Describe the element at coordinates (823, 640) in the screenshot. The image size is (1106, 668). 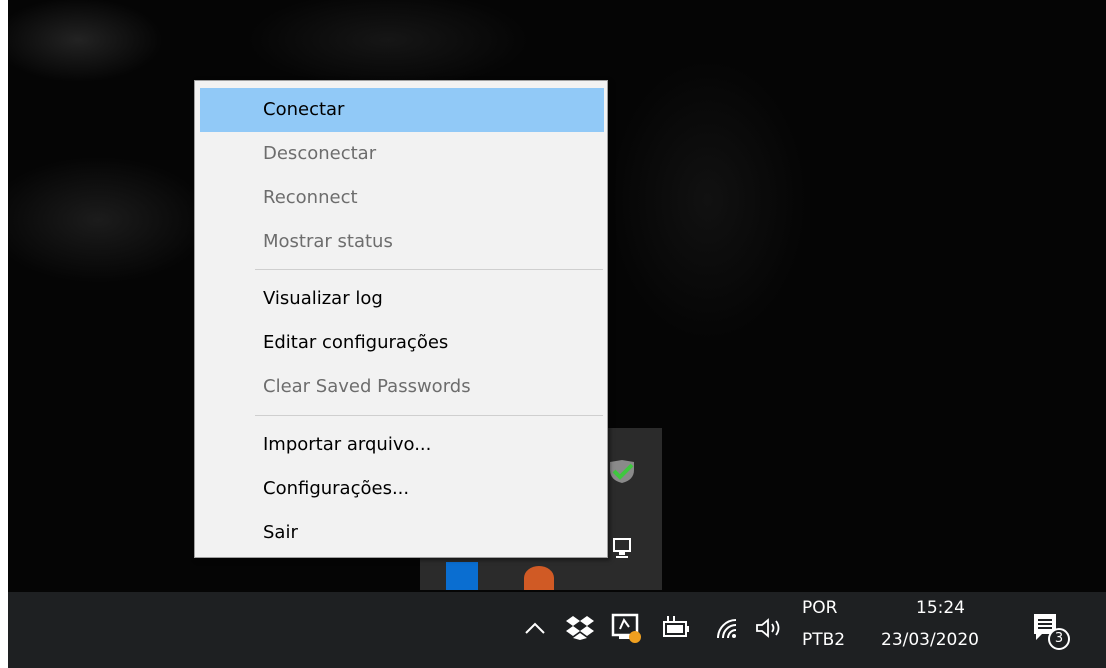
I see `keyboard-layout-indicator: PTB2` at that location.